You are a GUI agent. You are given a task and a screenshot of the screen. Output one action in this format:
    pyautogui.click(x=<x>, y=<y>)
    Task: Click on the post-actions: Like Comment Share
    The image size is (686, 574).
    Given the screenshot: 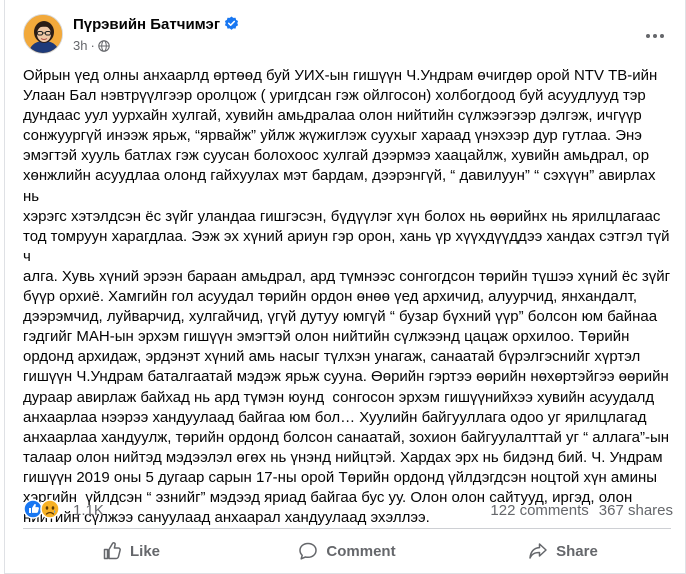 What is the action you would take?
    pyautogui.click(x=347, y=551)
    